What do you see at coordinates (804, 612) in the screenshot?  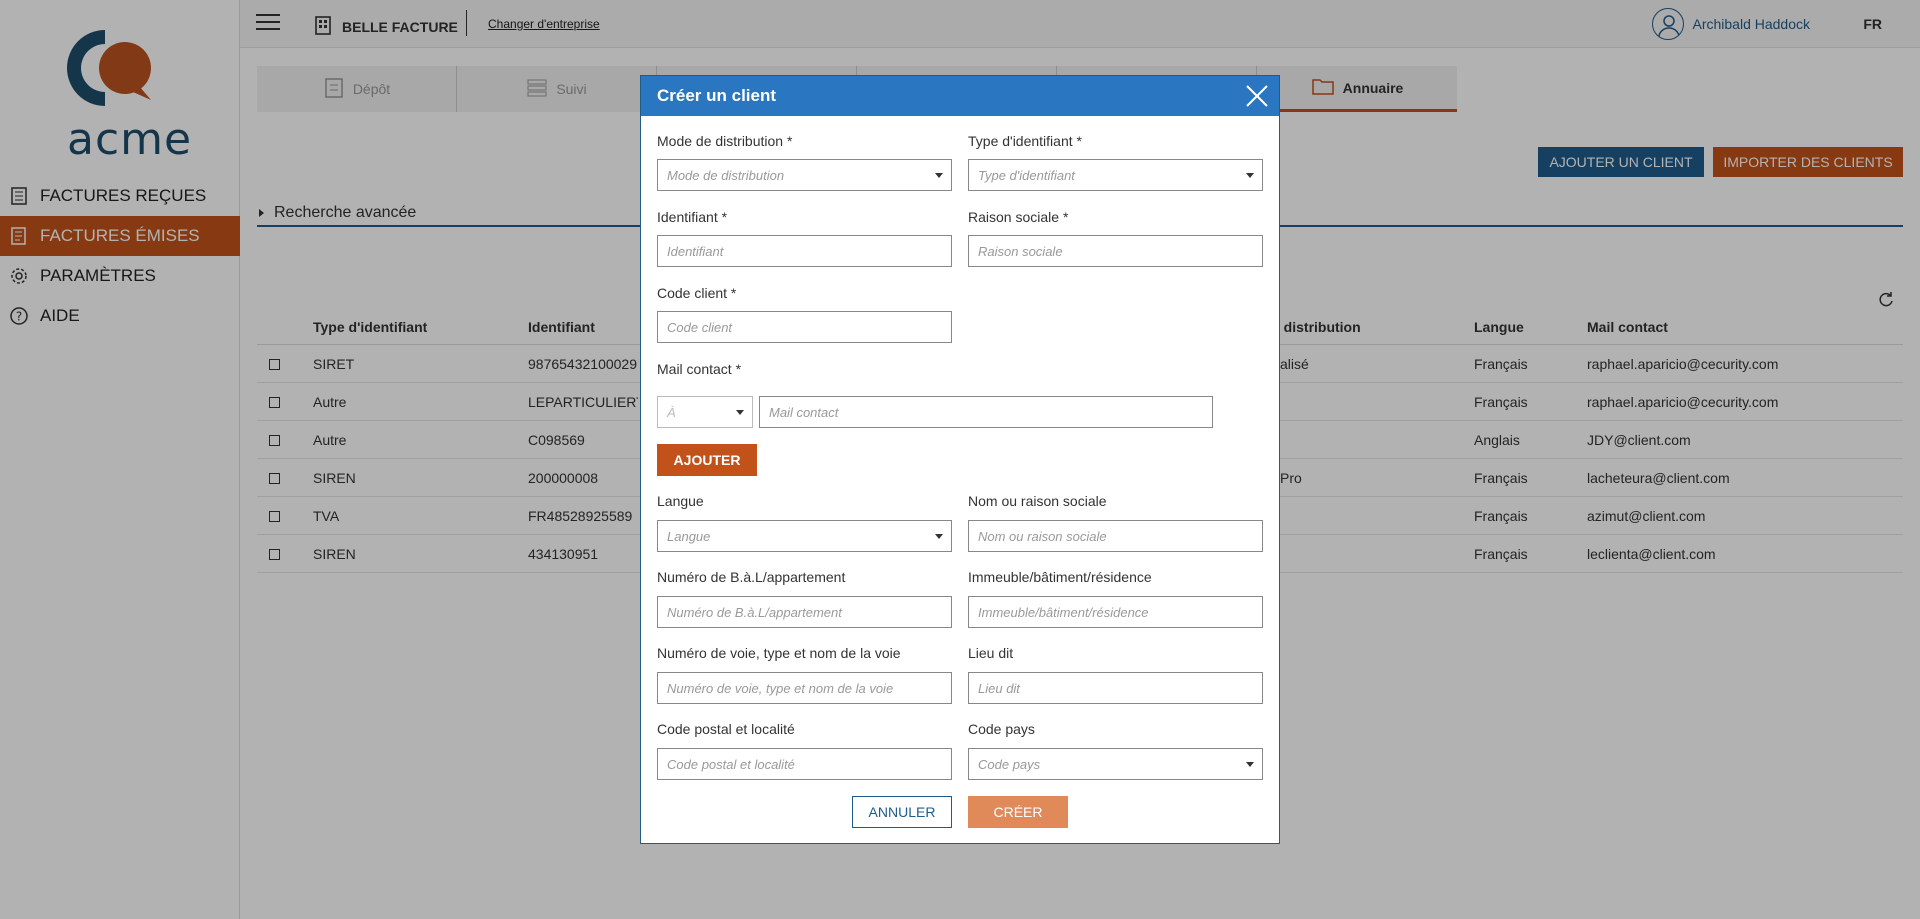 I see `bal-input: Numéro de B.à.L/appartement` at bounding box center [804, 612].